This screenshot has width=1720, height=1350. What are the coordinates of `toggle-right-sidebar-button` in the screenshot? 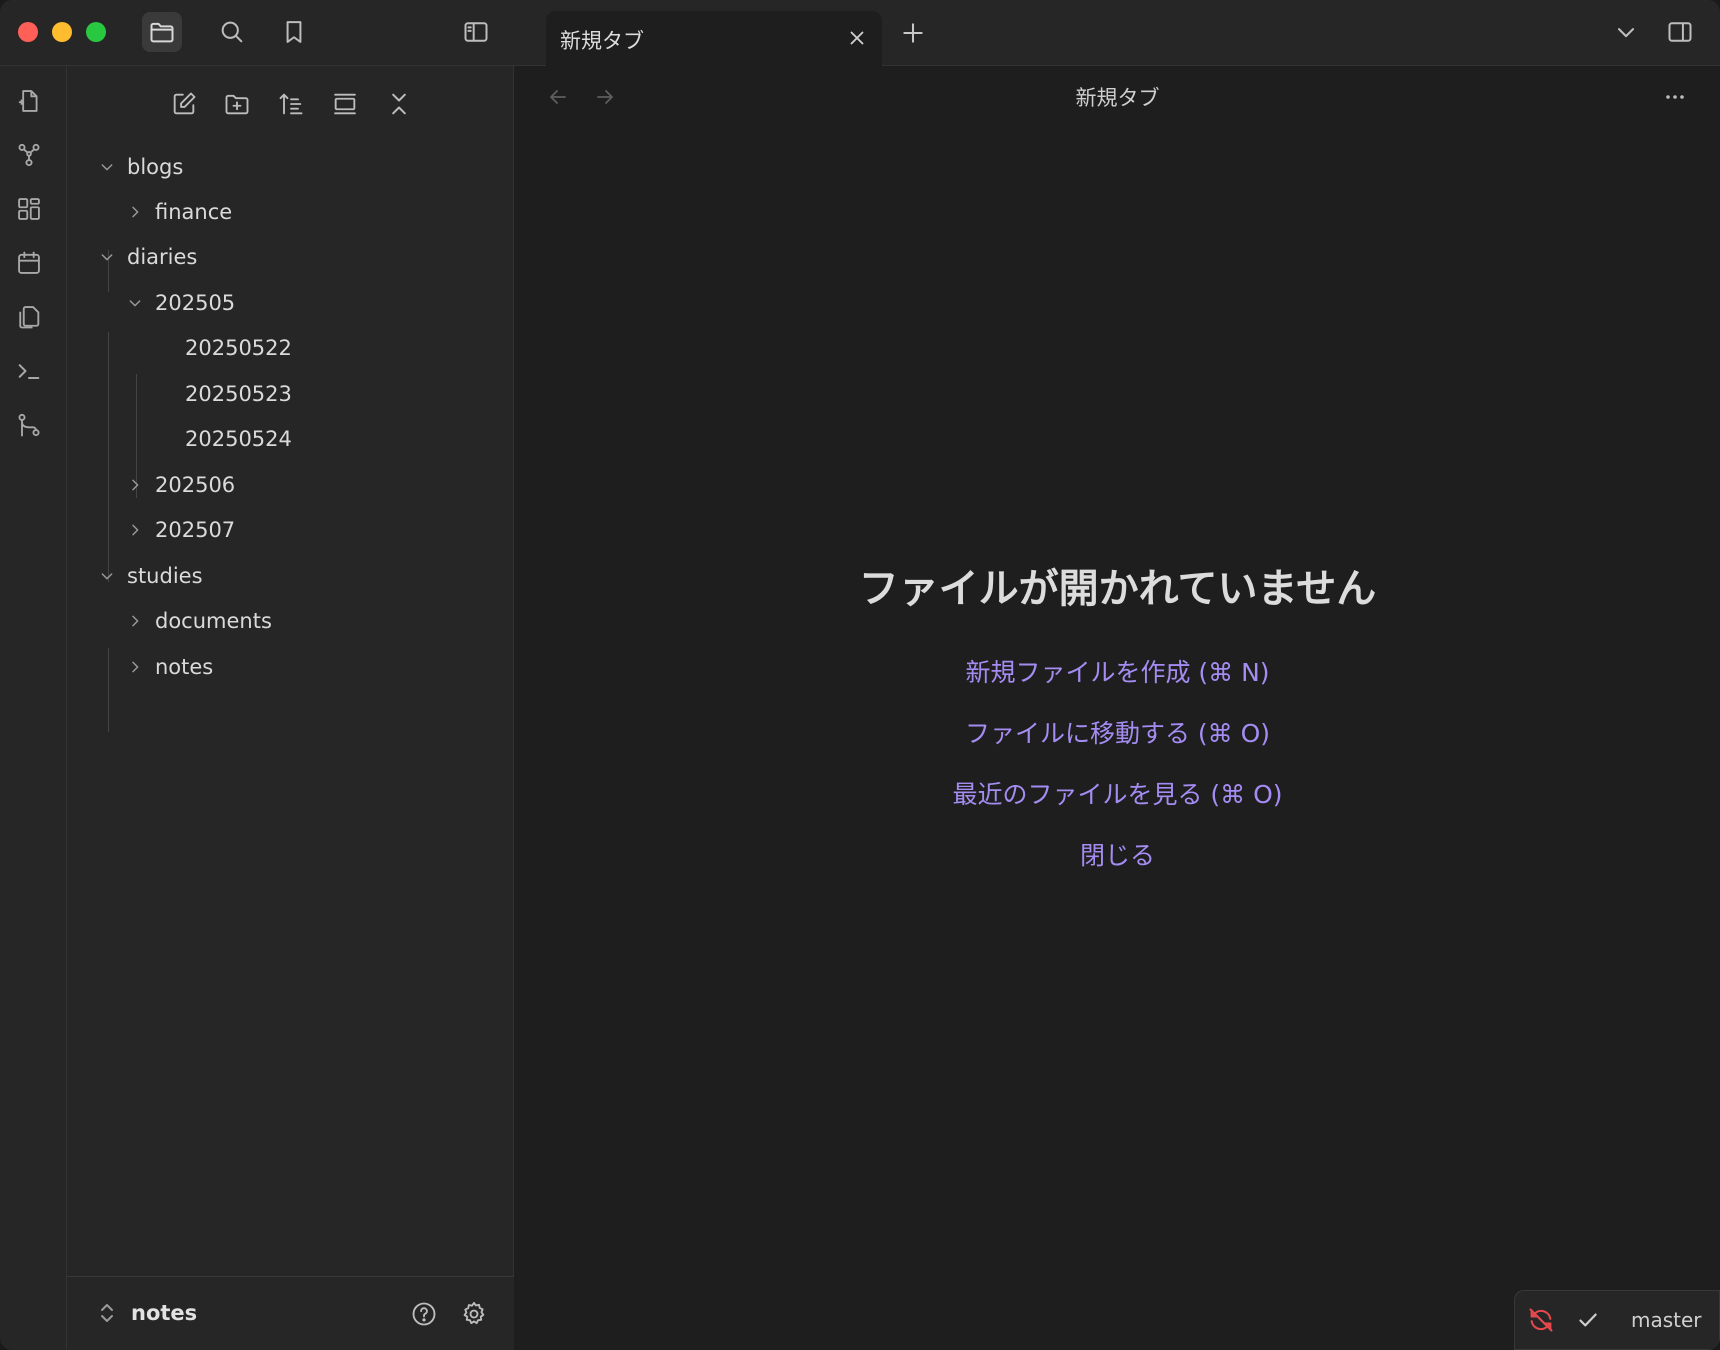 It's located at (1680, 32).